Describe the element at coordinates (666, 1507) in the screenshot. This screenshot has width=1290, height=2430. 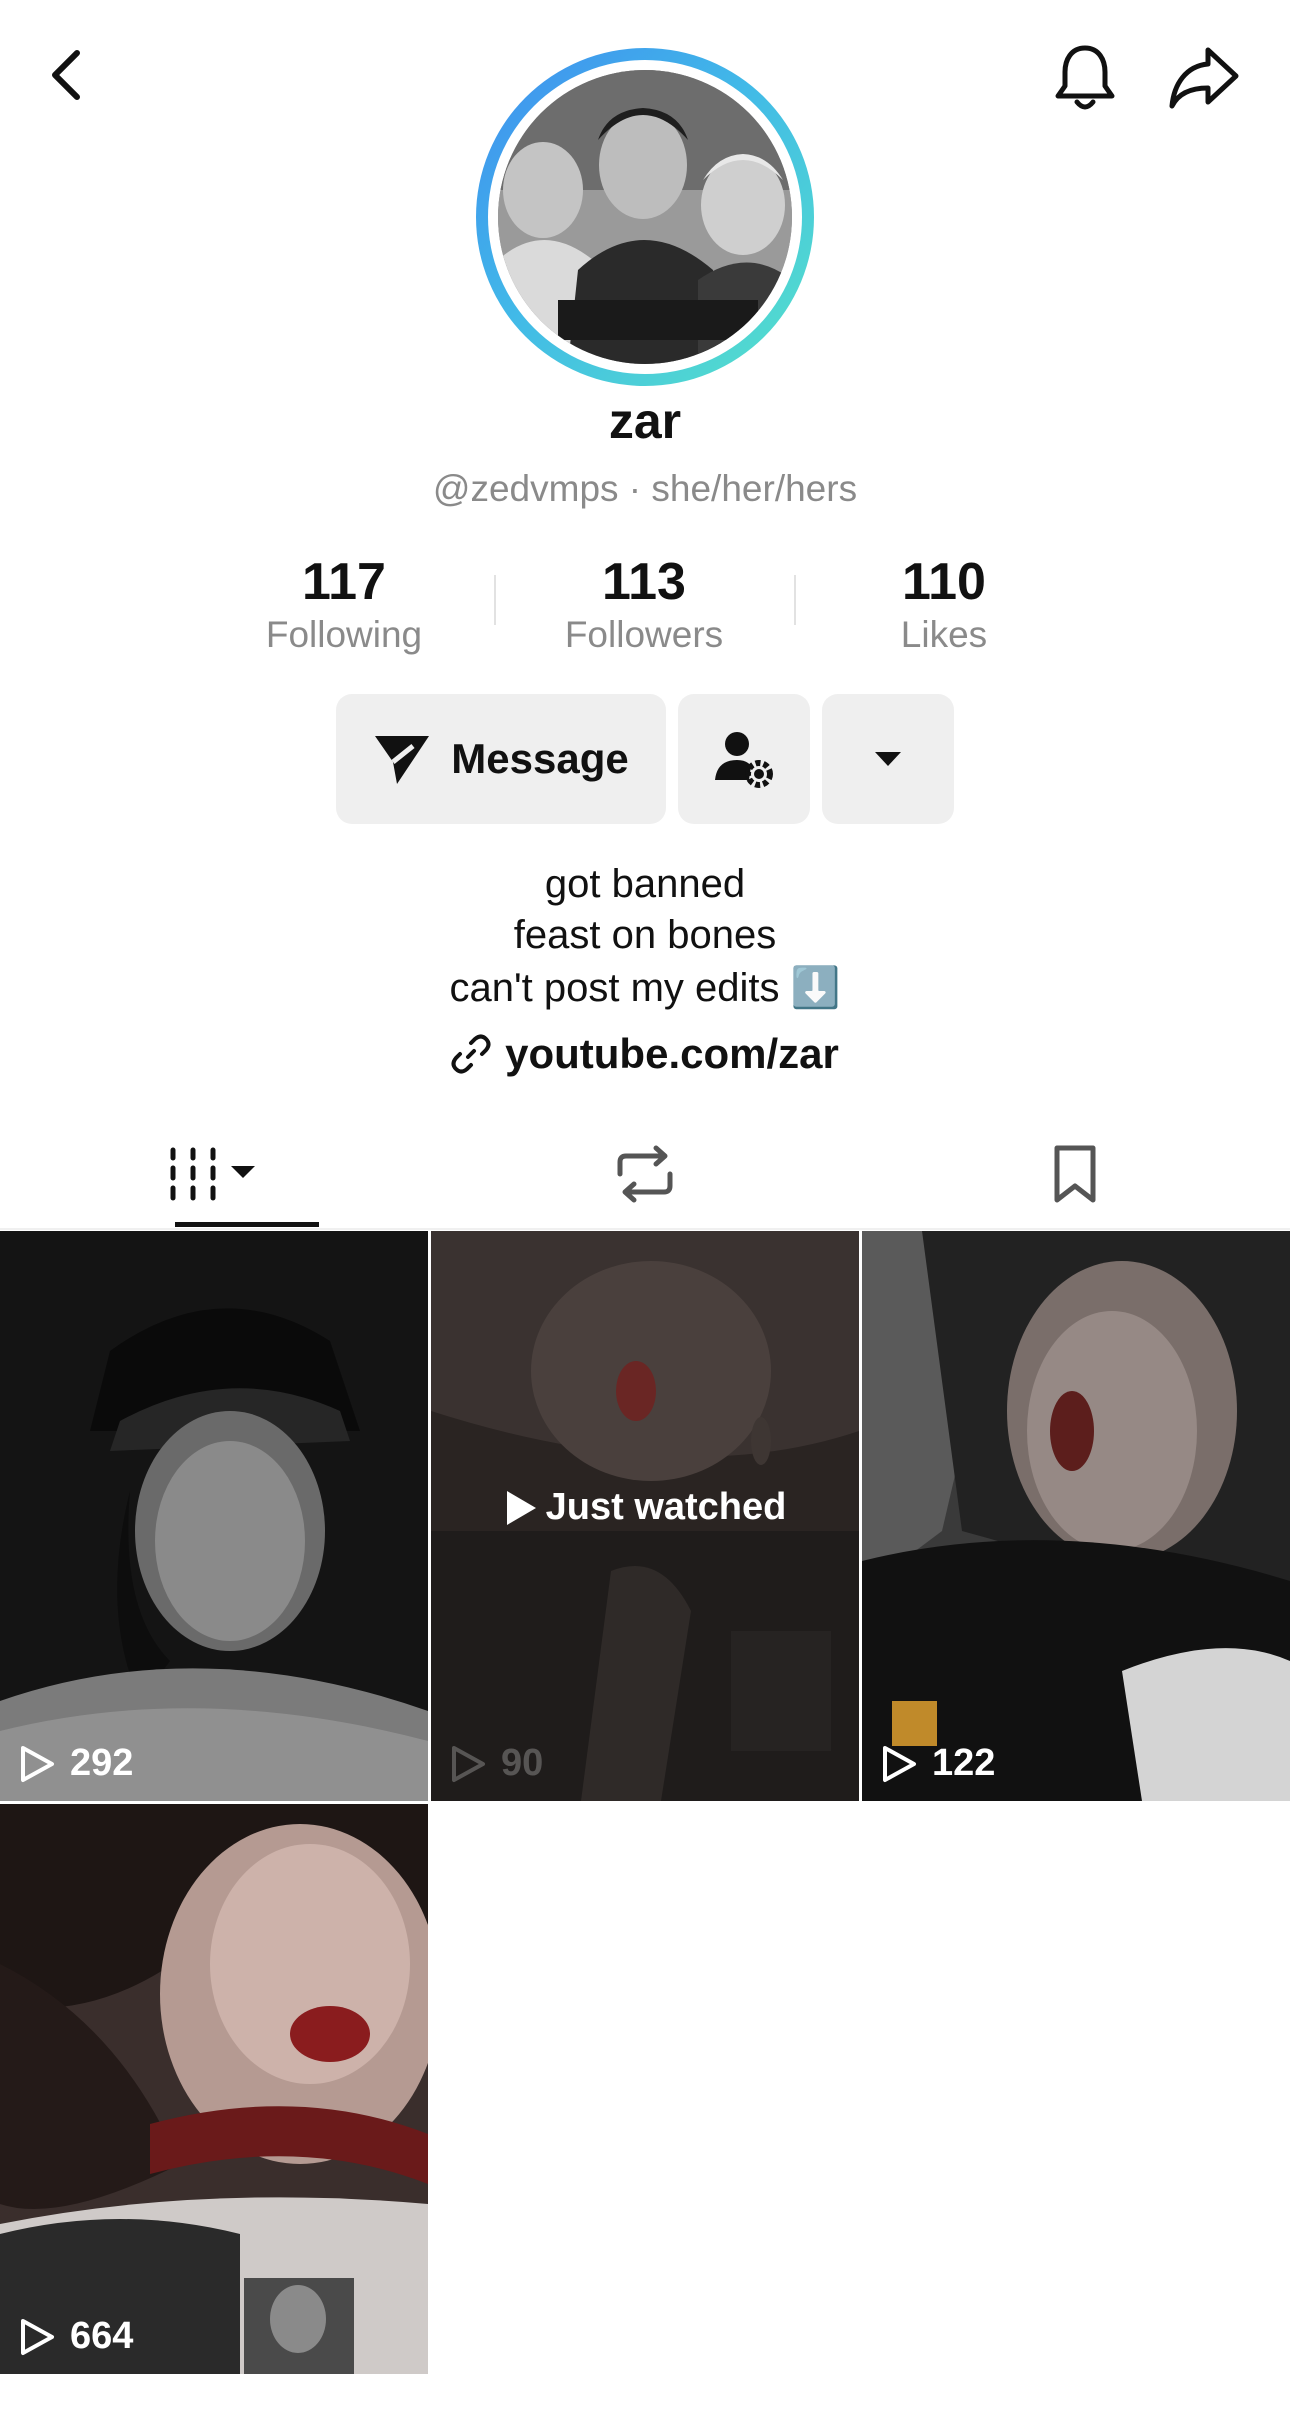
I see `just-watched-label: Just watched` at that location.